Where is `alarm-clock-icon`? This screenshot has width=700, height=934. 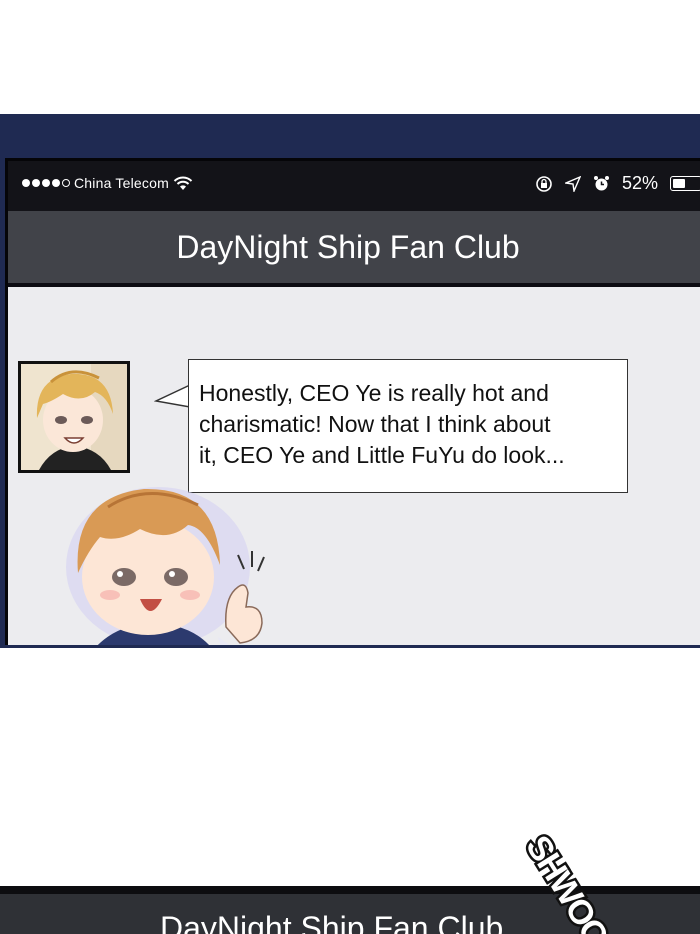 alarm-clock-icon is located at coordinates (601, 183).